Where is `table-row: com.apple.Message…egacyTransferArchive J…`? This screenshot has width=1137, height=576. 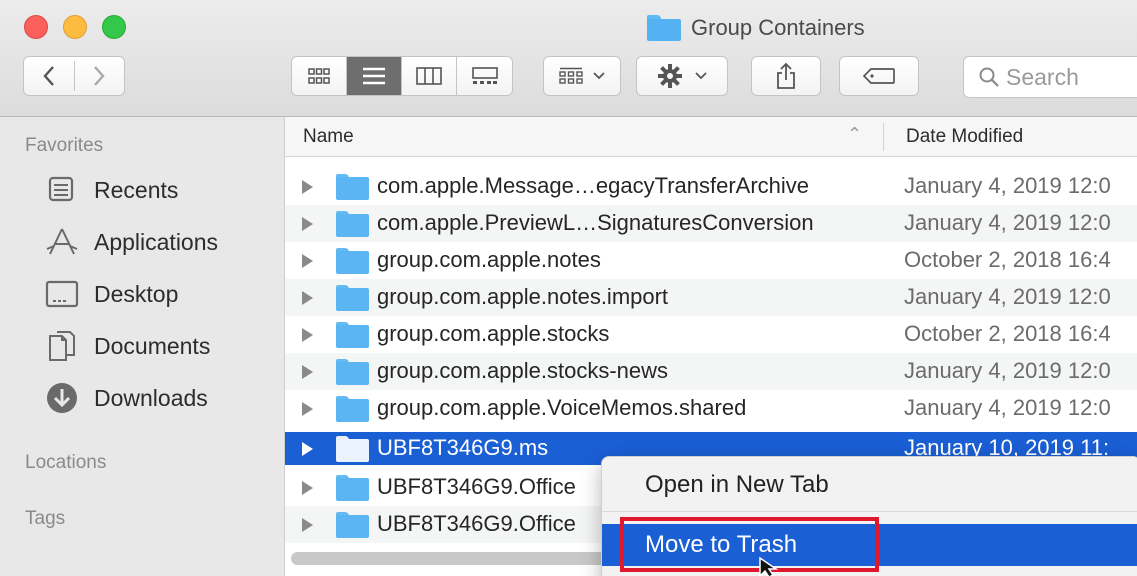 table-row: com.apple.Message…egacyTransferArchive J… is located at coordinates (711, 186).